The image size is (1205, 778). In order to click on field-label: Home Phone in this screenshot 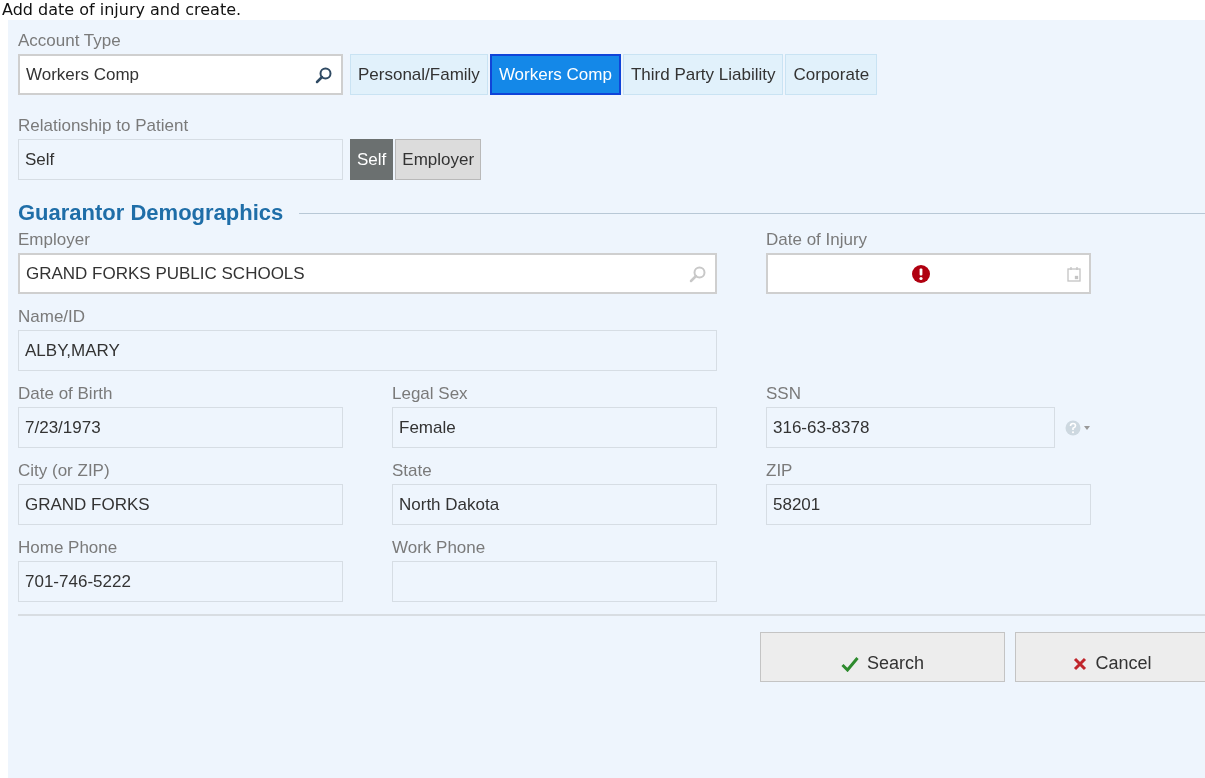, I will do `click(68, 548)`.